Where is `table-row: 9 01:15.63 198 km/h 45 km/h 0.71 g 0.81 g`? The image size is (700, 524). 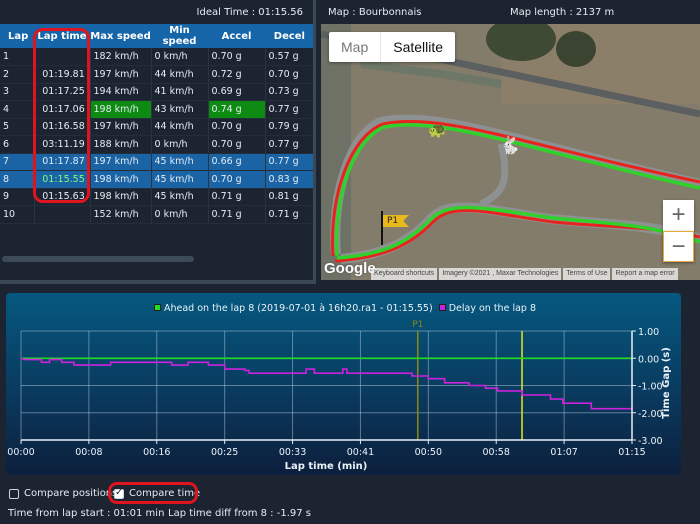
table-row: 9 01:15.63 198 km/h 45 km/h 0.71 g 0.81 g is located at coordinates (157, 197).